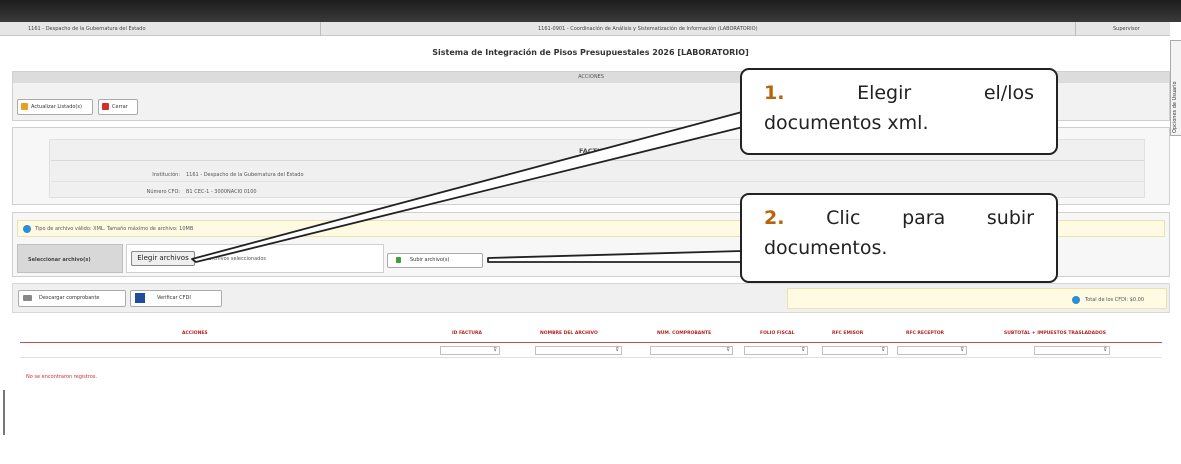 This screenshot has height=464, width=1181. What do you see at coordinates (932, 350) in the screenshot?
I see `filter-rfc-receptor: ⊽` at bounding box center [932, 350].